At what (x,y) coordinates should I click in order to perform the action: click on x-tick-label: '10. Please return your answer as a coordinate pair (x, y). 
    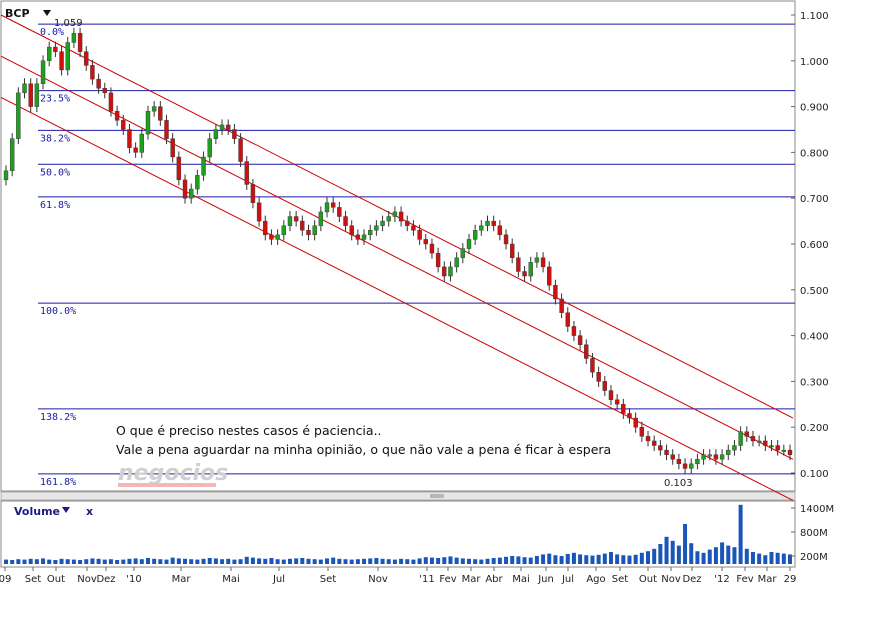
    Looking at the image, I should click on (133, 579).